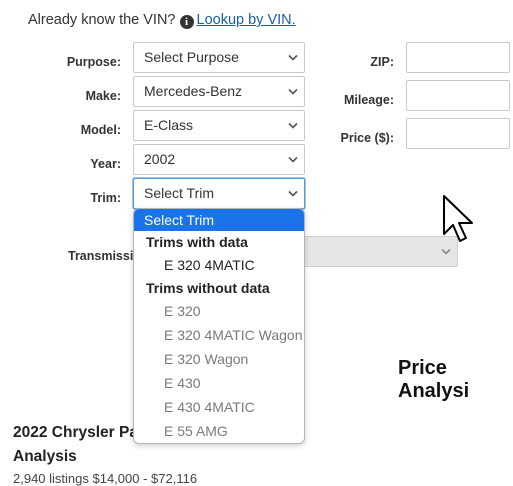 The image size is (513, 486). I want to click on year-label: Year:, so click(105, 164).